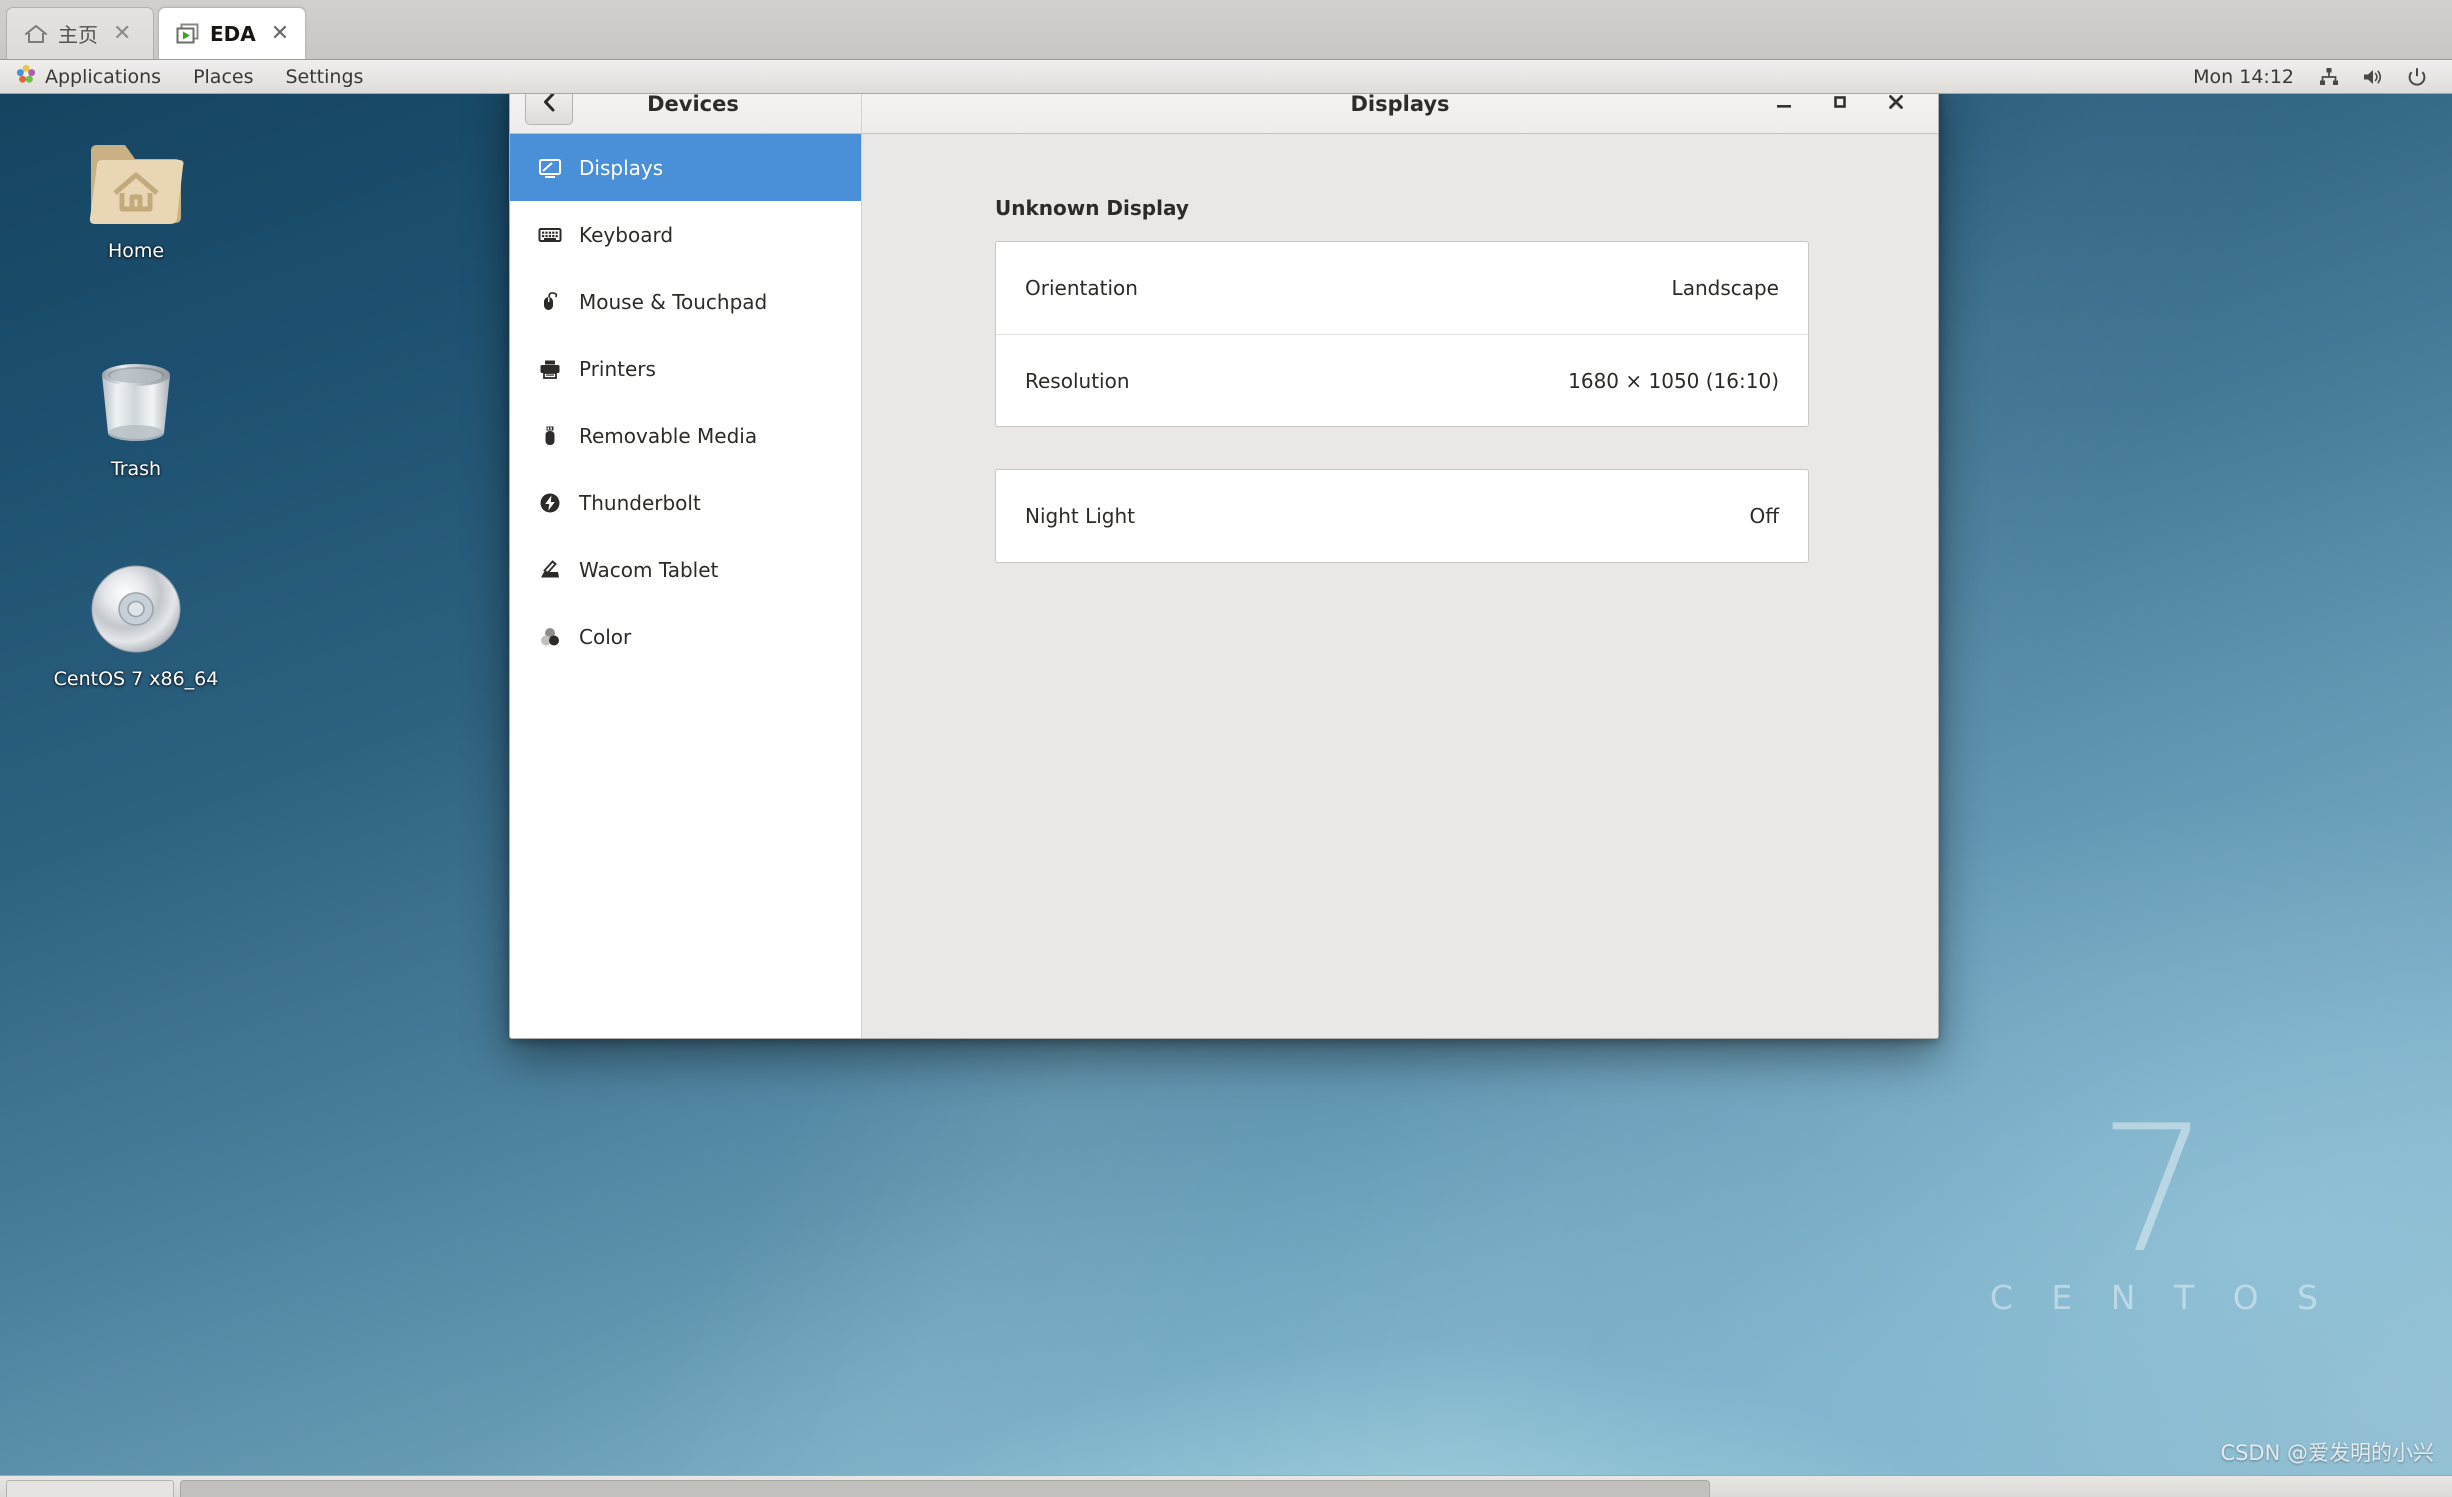  I want to click on centos-watermark: 7 C E N T O S, so click(2154, 1202).